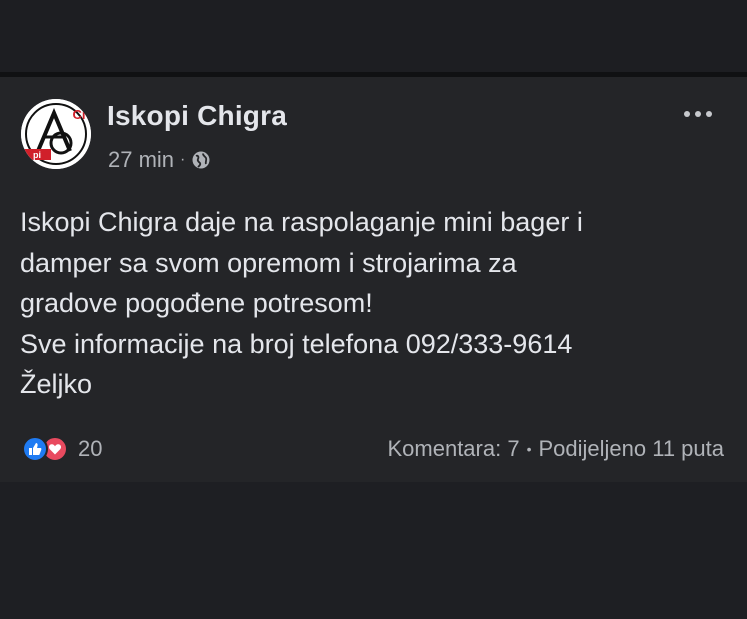 Image resolution: width=747 pixels, height=619 pixels. What do you see at coordinates (90, 449) in the screenshot?
I see `reaction-count: 20` at bounding box center [90, 449].